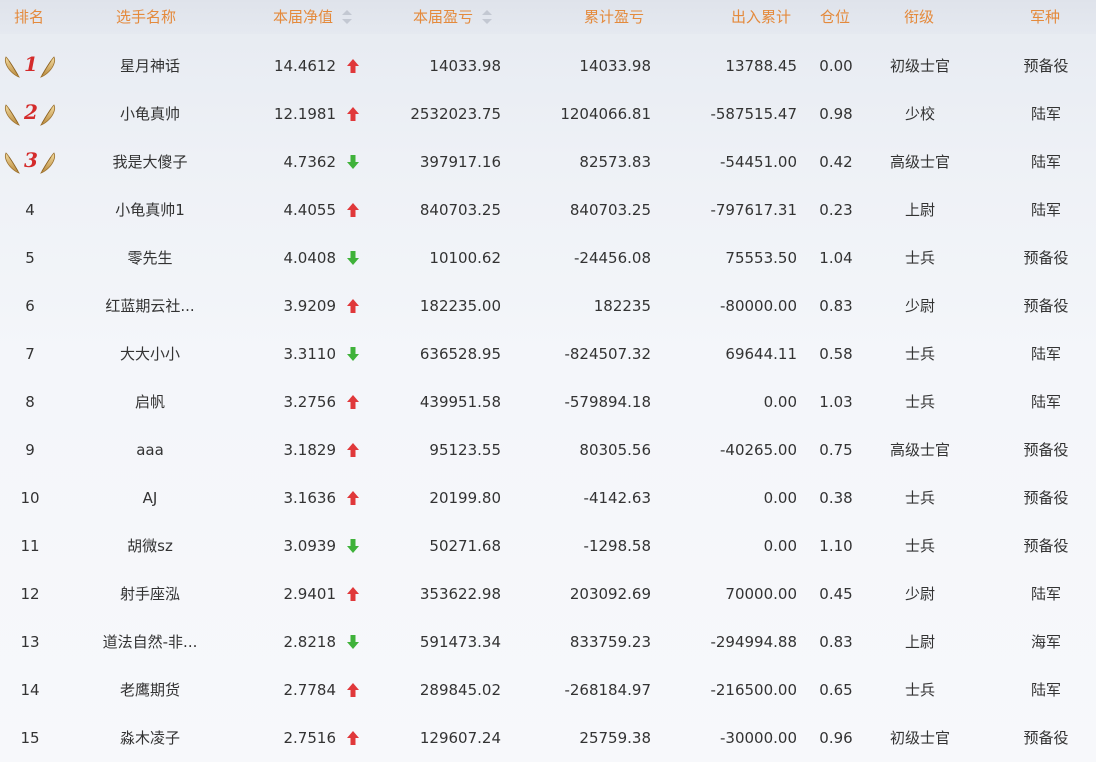 Image resolution: width=1096 pixels, height=762 pixels. I want to click on cum-pnl-value: -1298.58, so click(617, 546).